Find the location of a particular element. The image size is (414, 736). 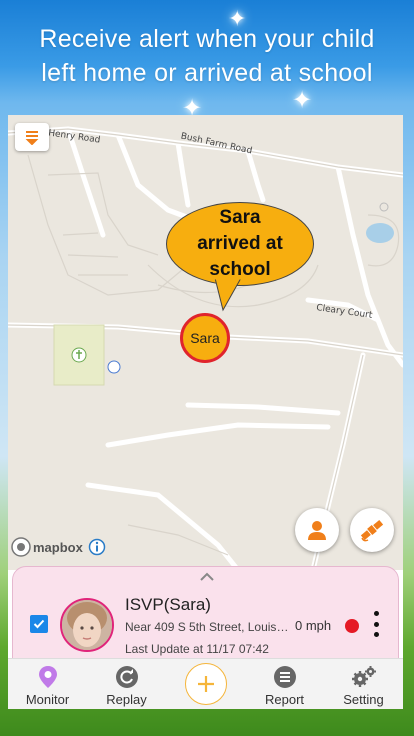

tab-report: Report is located at coordinates (284, 684).